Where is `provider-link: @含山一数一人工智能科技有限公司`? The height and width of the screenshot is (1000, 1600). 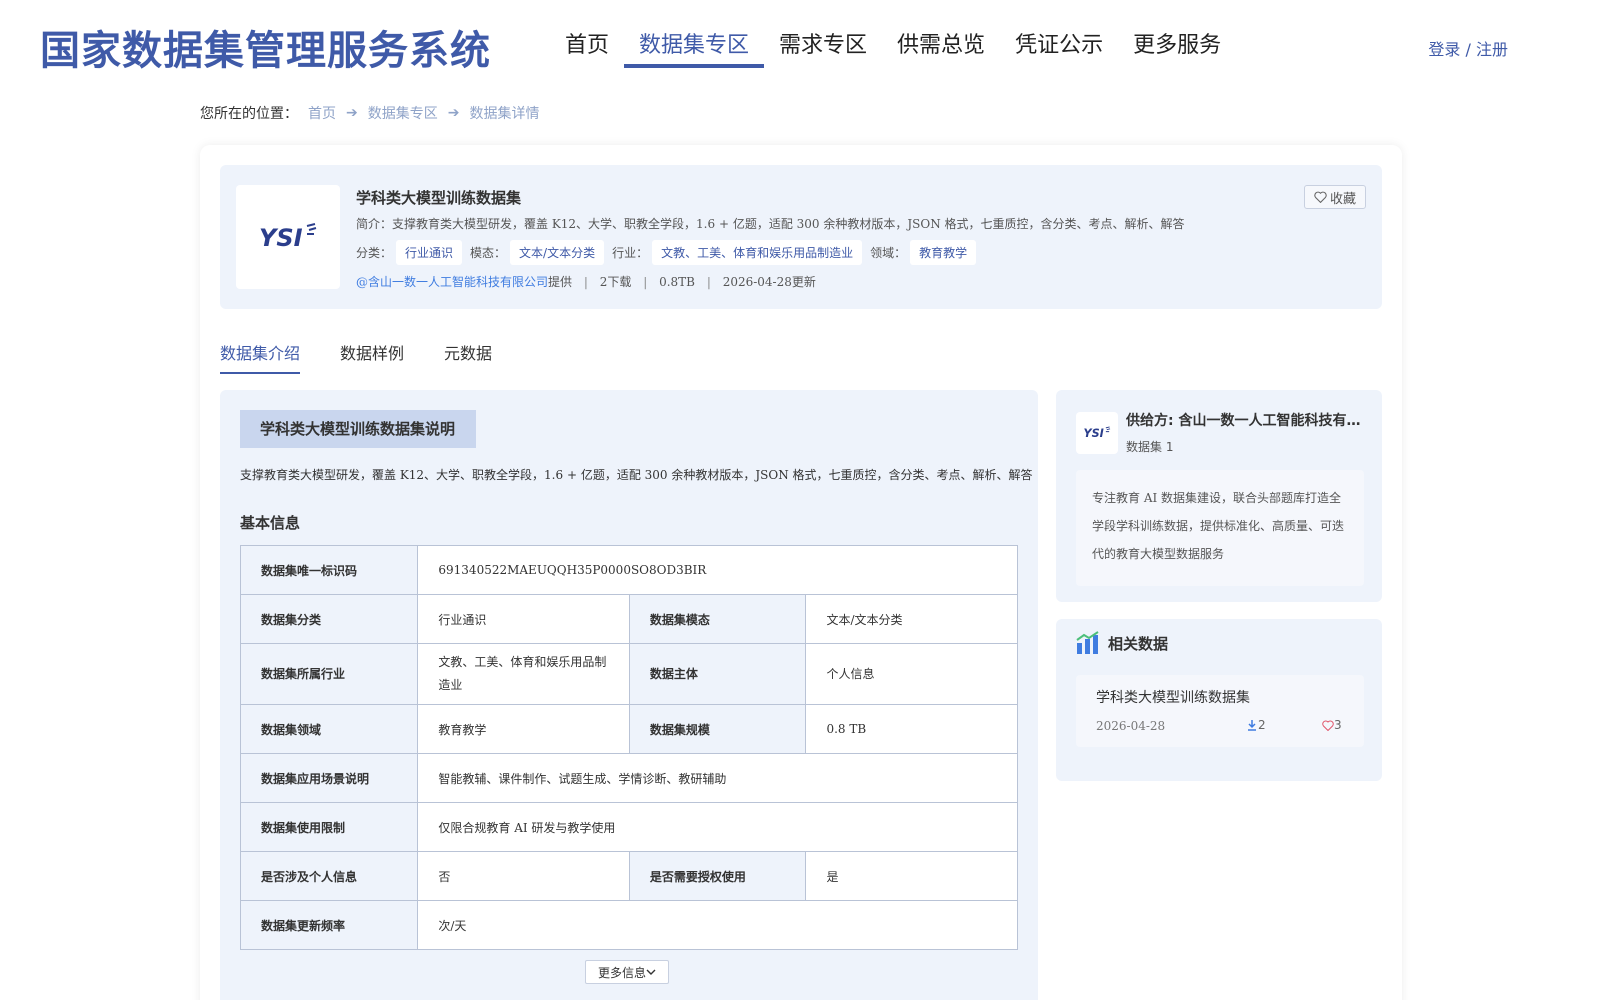
provider-link: @含山一数一人工智能科技有限公司 is located at coordinates (452, 282).